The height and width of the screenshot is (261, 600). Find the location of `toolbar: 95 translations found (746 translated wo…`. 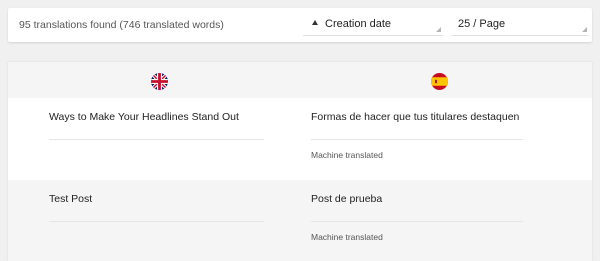

toolbar: 95 translations found (746 translated wo… is located at coordinates (300, 25).